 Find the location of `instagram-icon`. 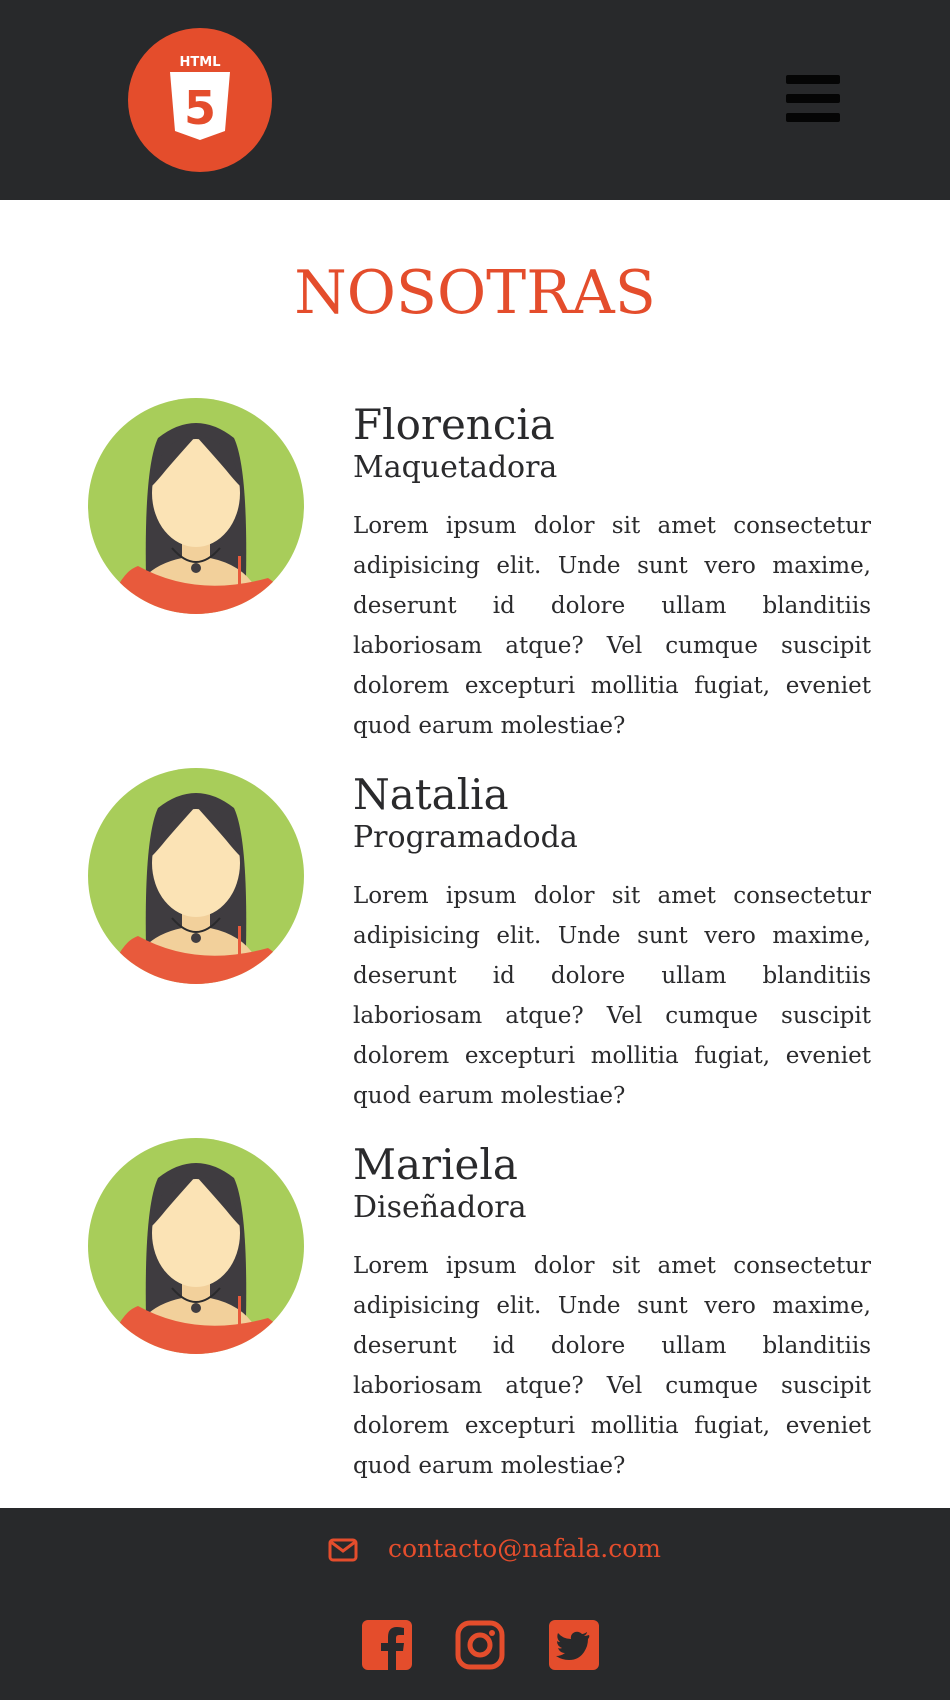

instagram-icon is located at coordinates (480, 1645).